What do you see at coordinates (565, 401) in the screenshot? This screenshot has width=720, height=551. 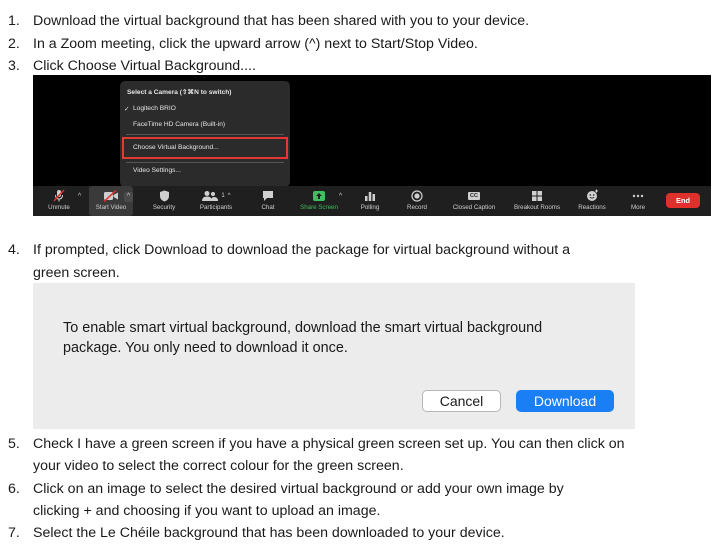 I see `download-button: Download` at bounding box center [565, 401].